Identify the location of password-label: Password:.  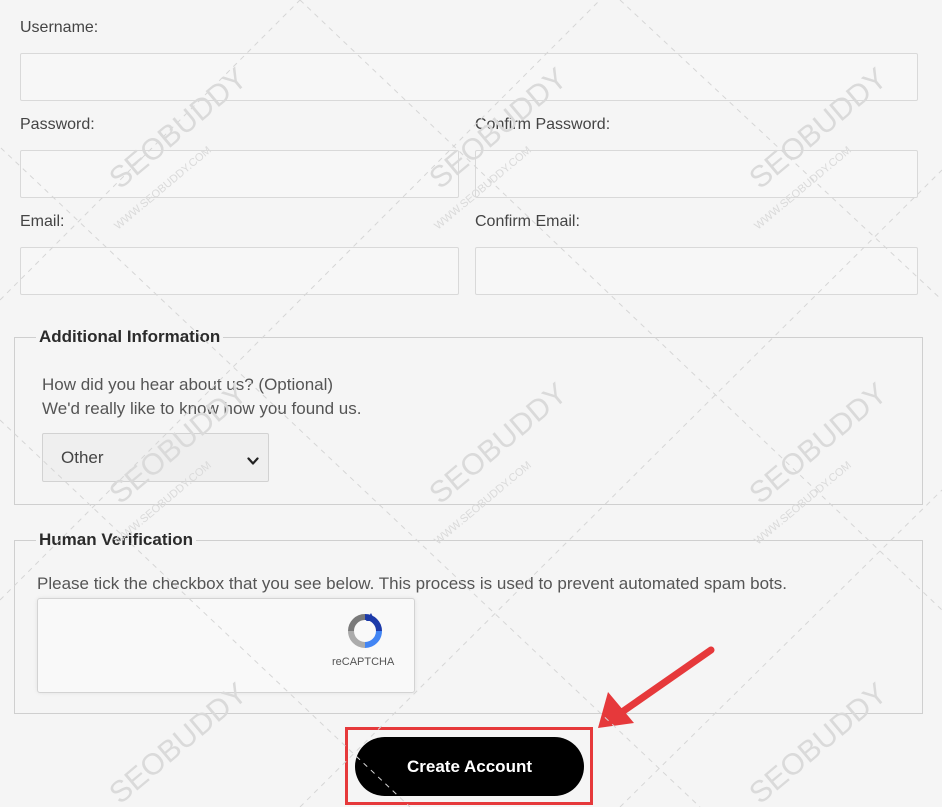
(57, 124).